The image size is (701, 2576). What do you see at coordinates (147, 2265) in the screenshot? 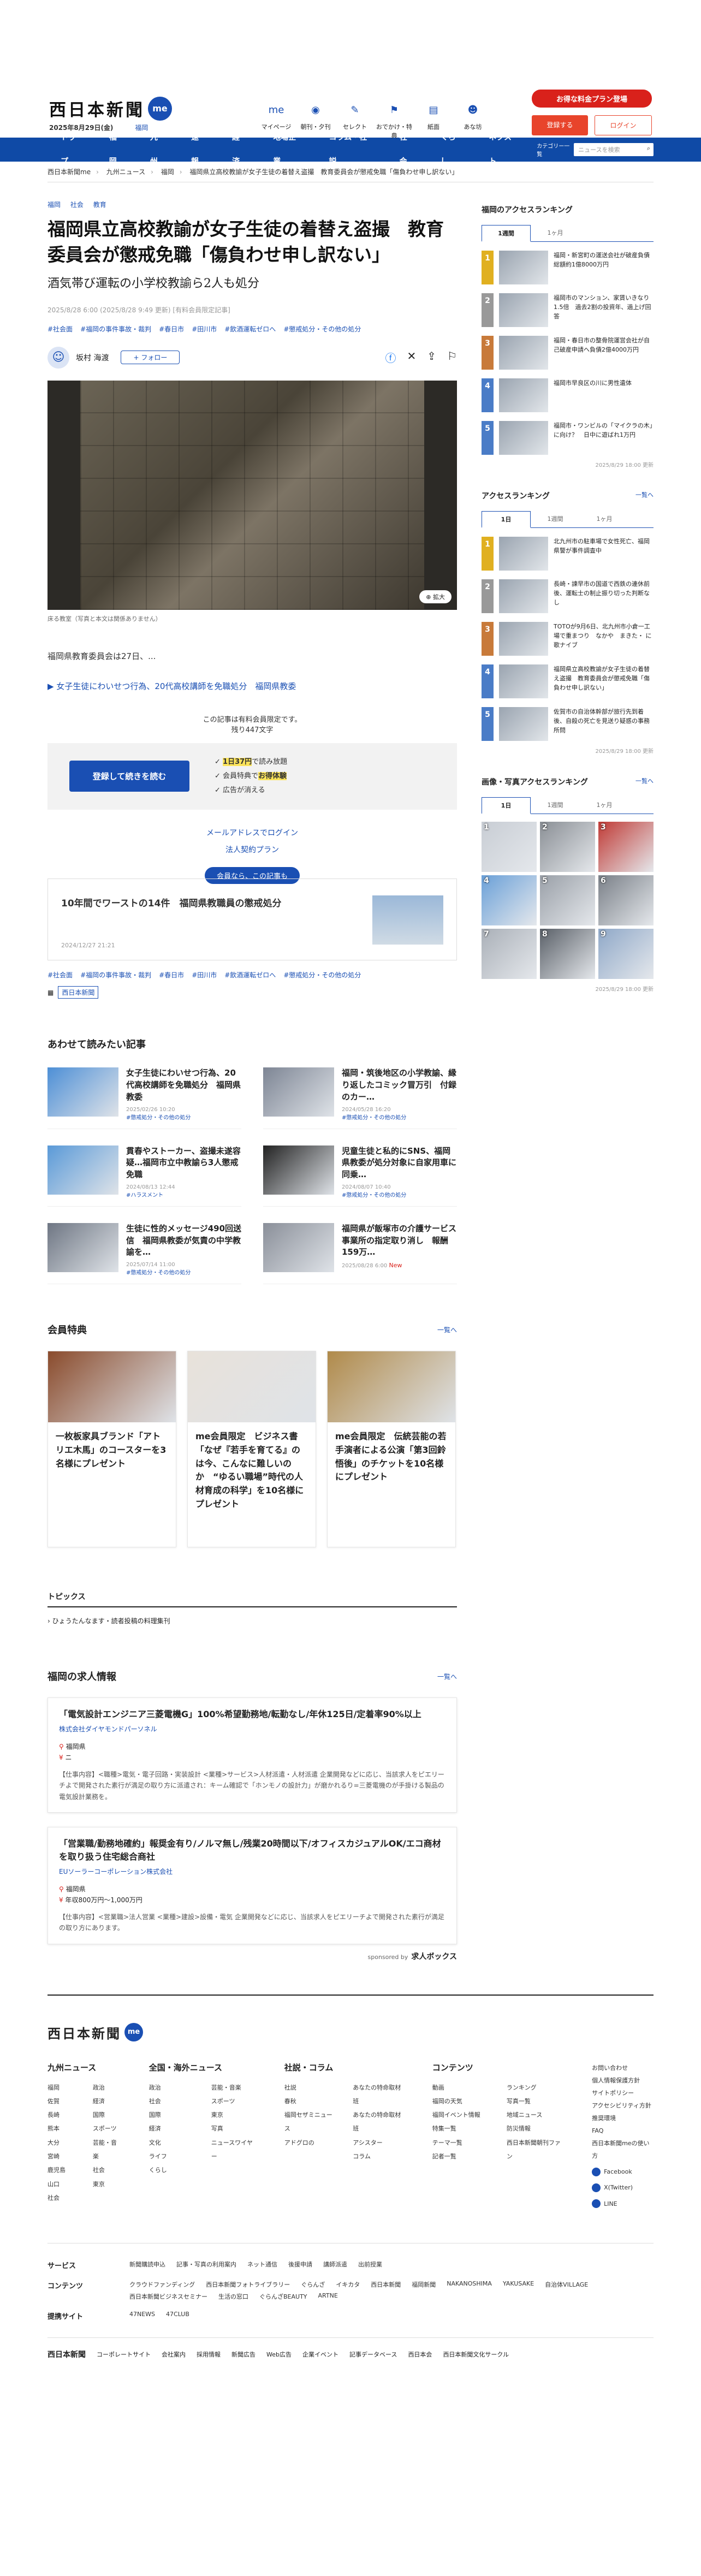
I see `footer-link: 新聞購読申込` at bounding box center [147, 2265].